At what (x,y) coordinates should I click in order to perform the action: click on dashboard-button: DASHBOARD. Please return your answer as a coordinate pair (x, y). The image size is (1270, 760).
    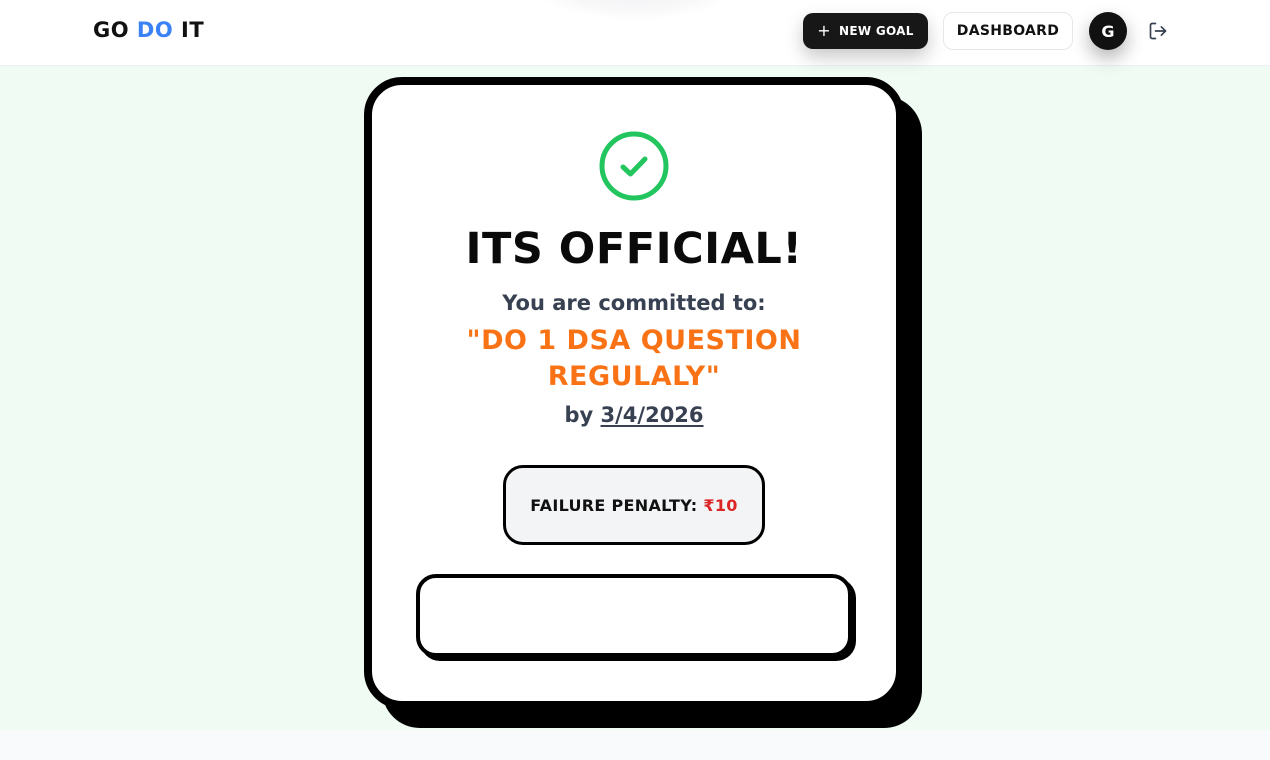
    Looking at the image, I should click on (1008, 31).